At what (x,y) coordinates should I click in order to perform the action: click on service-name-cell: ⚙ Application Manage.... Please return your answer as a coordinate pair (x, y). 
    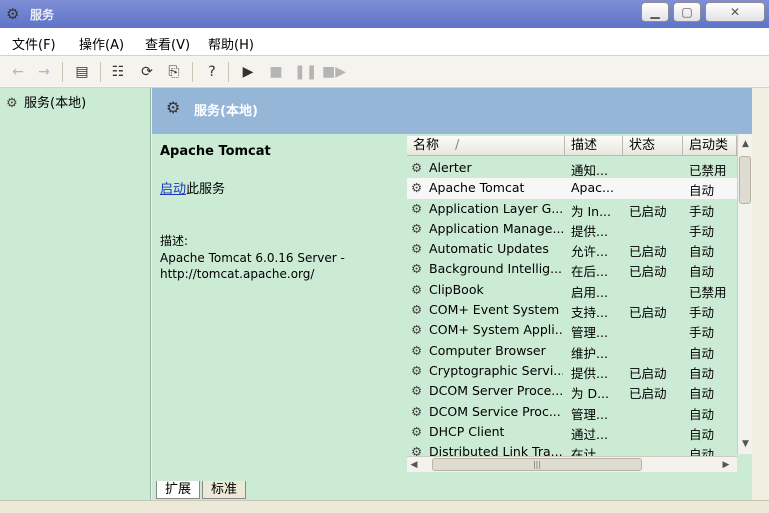
    Looking at the image, I should click on (487, 228).